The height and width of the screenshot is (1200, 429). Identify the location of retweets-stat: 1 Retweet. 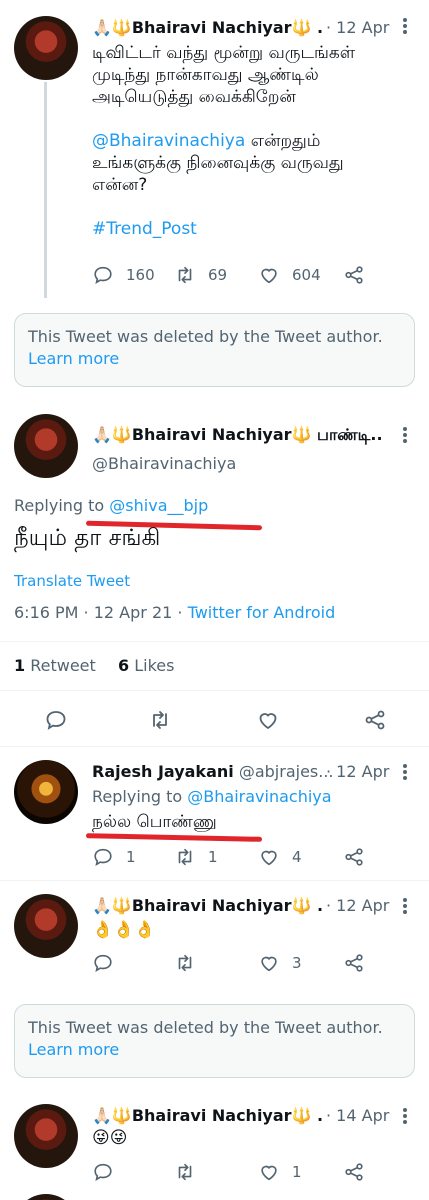
(55, 665).